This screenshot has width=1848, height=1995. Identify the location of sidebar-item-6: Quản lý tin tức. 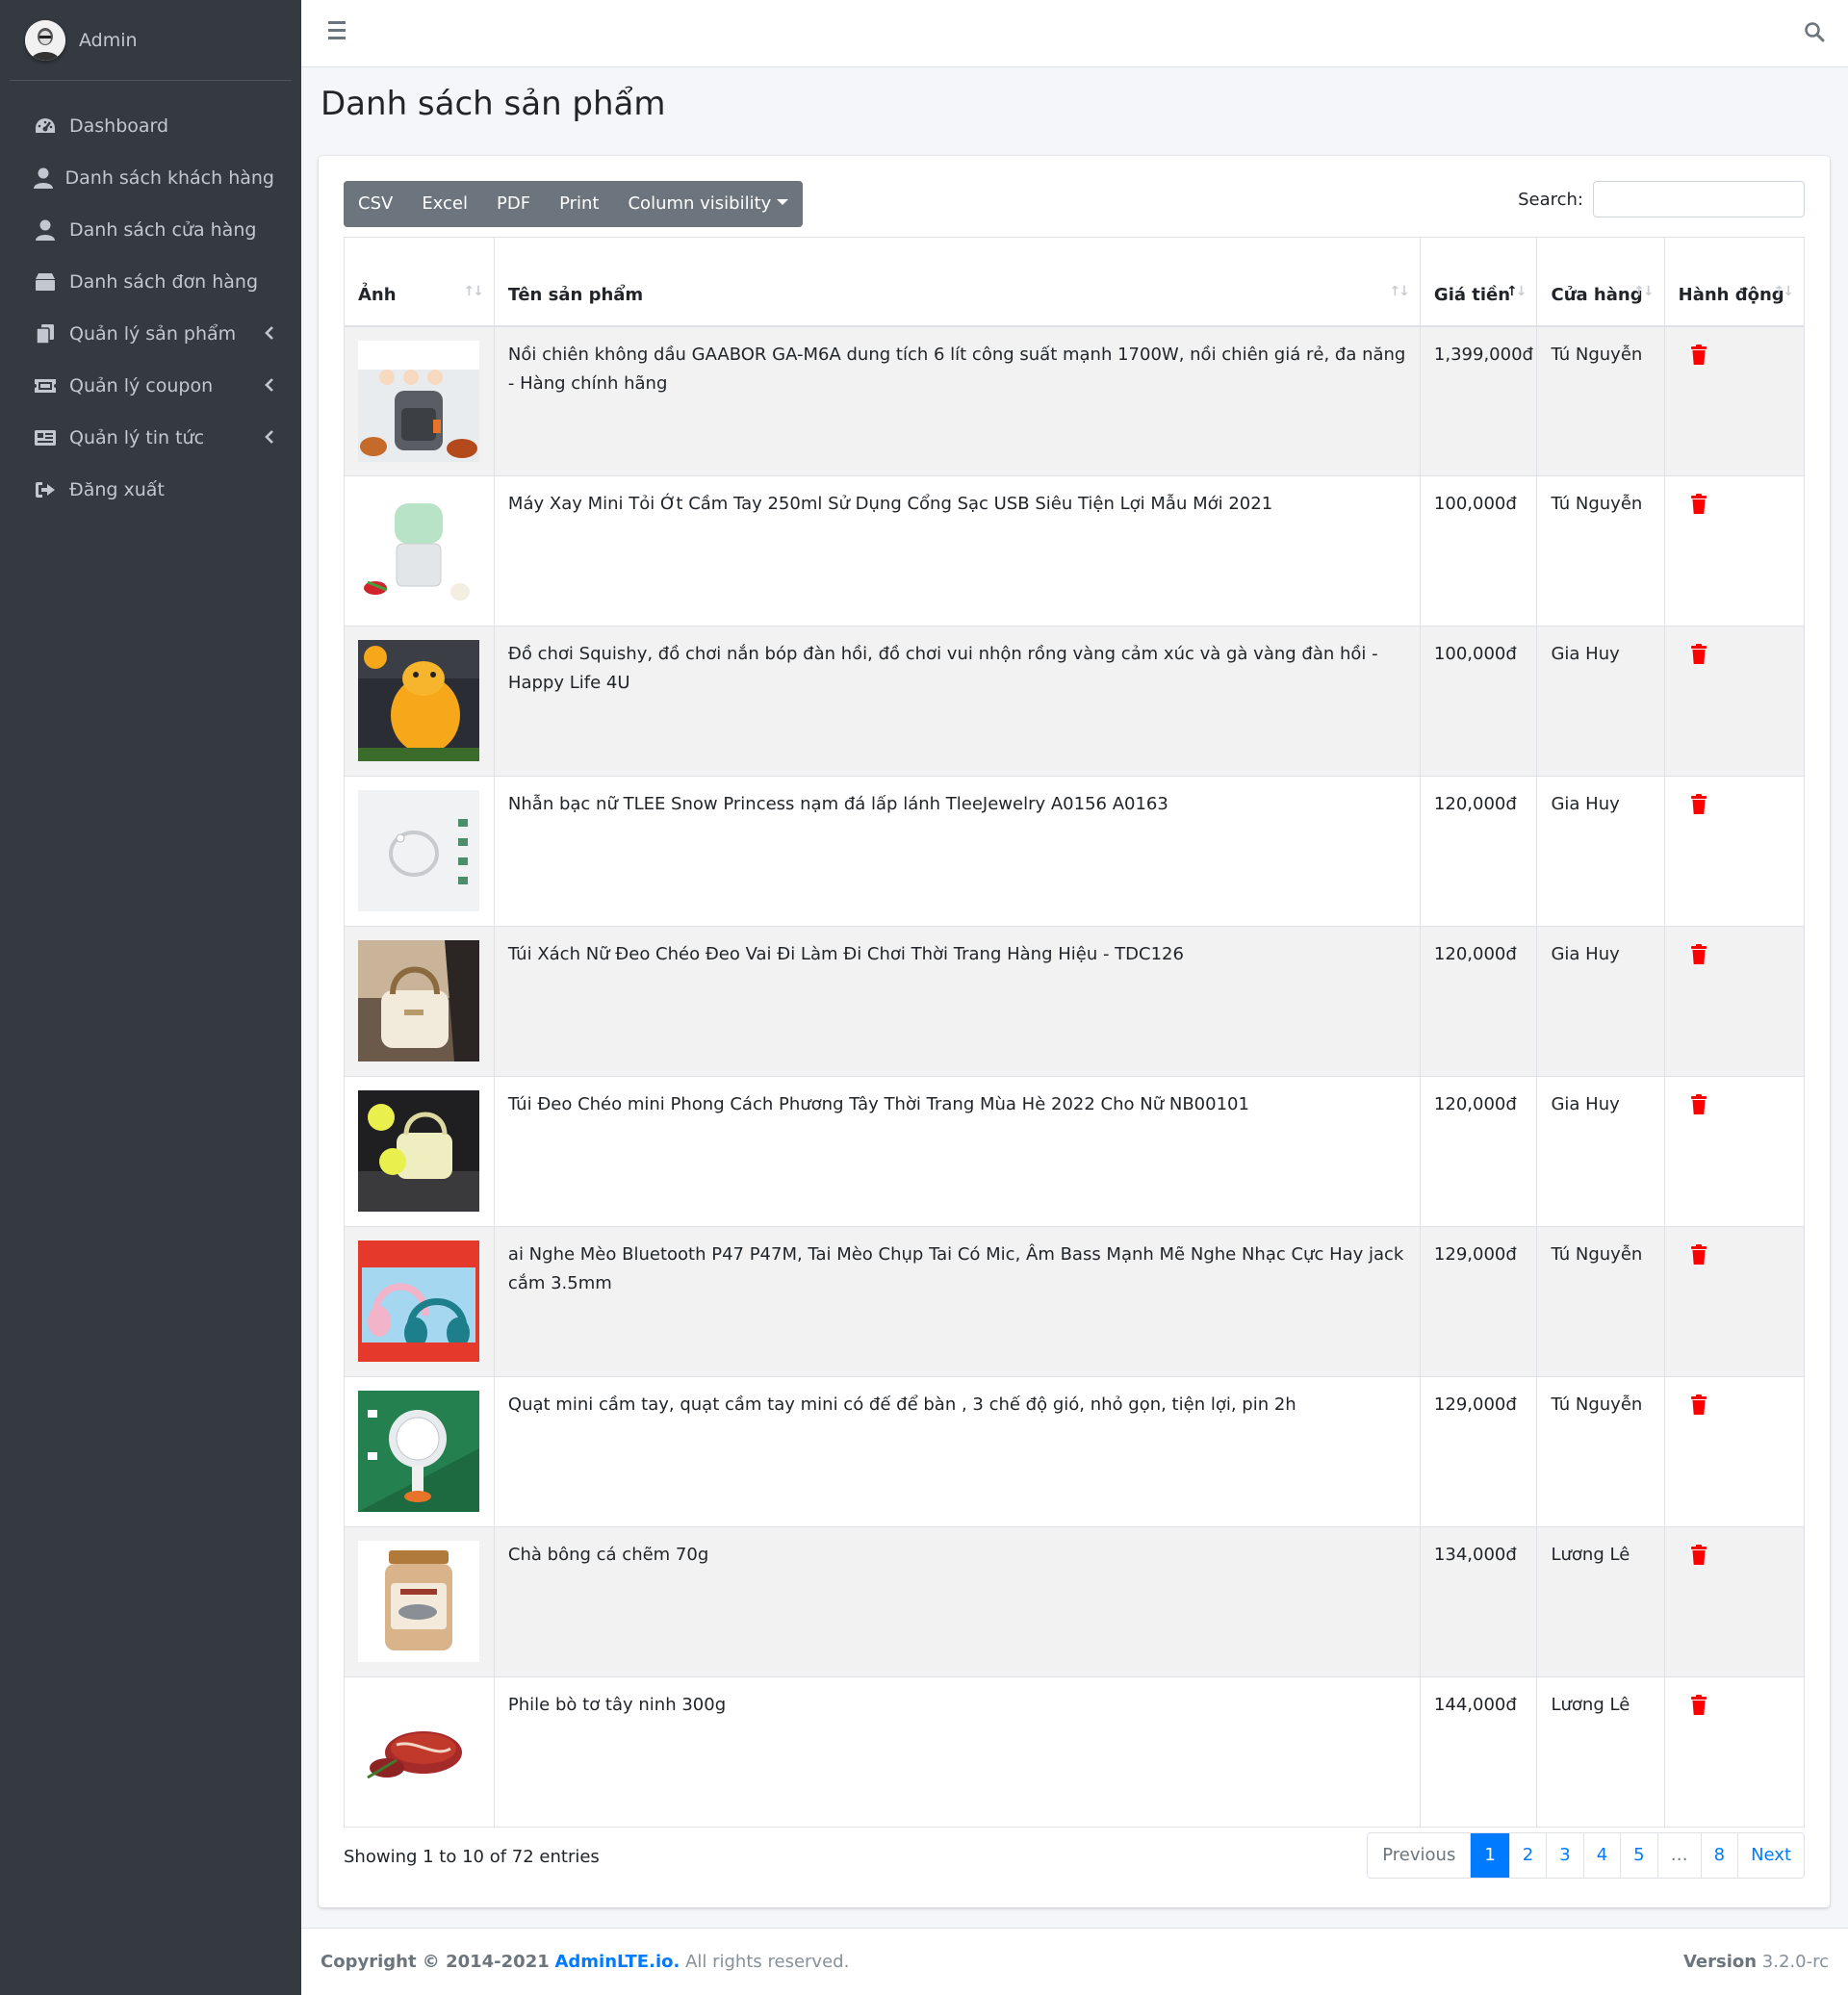
(150, 438).